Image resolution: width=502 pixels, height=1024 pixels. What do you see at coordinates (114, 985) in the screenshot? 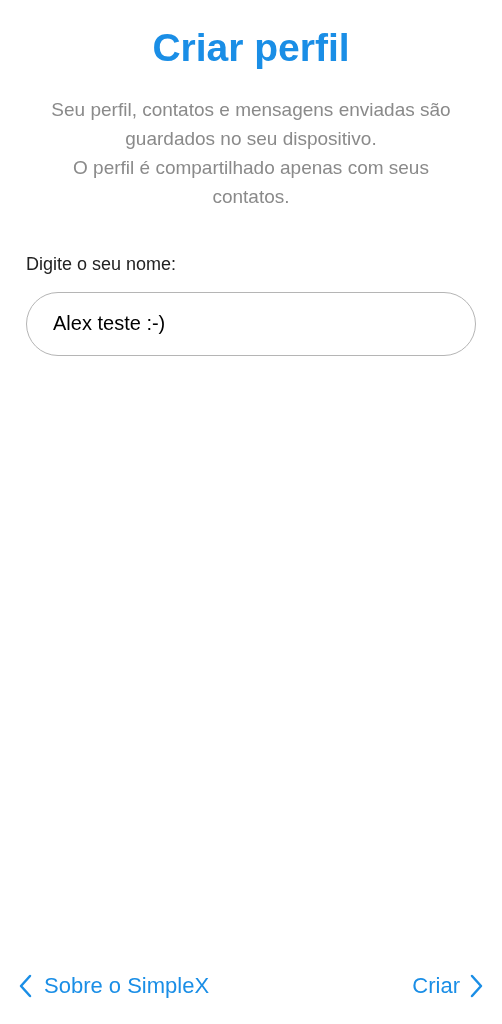
I see `about-link: Sobre o SimpleX` at bounding box center [114, 985].